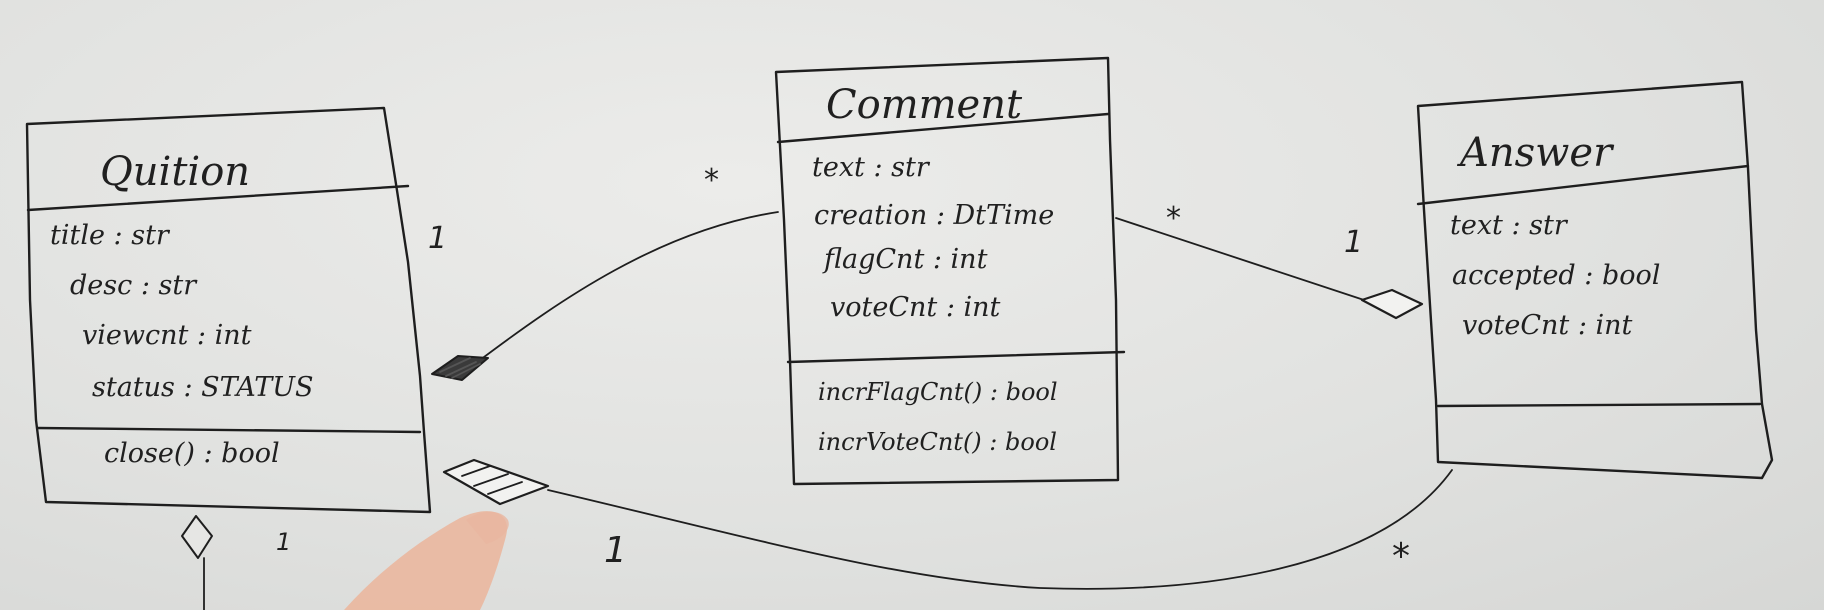 The height and width of the screenshot is (610, 1824). Describe the element at coordinates (134, 285) in the screenshot. I see `question-attribute: desc : str` at that location.